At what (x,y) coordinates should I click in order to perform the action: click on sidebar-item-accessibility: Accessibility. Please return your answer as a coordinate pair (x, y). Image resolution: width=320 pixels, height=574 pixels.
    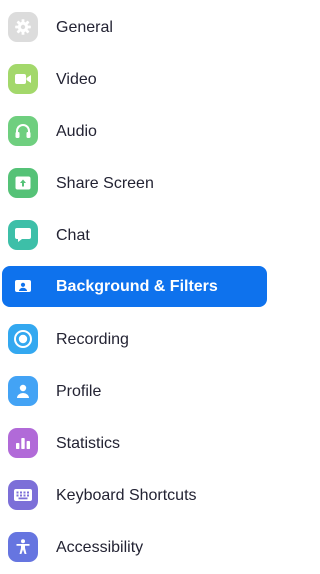
    Looking at the image, I should click on (148, 548).